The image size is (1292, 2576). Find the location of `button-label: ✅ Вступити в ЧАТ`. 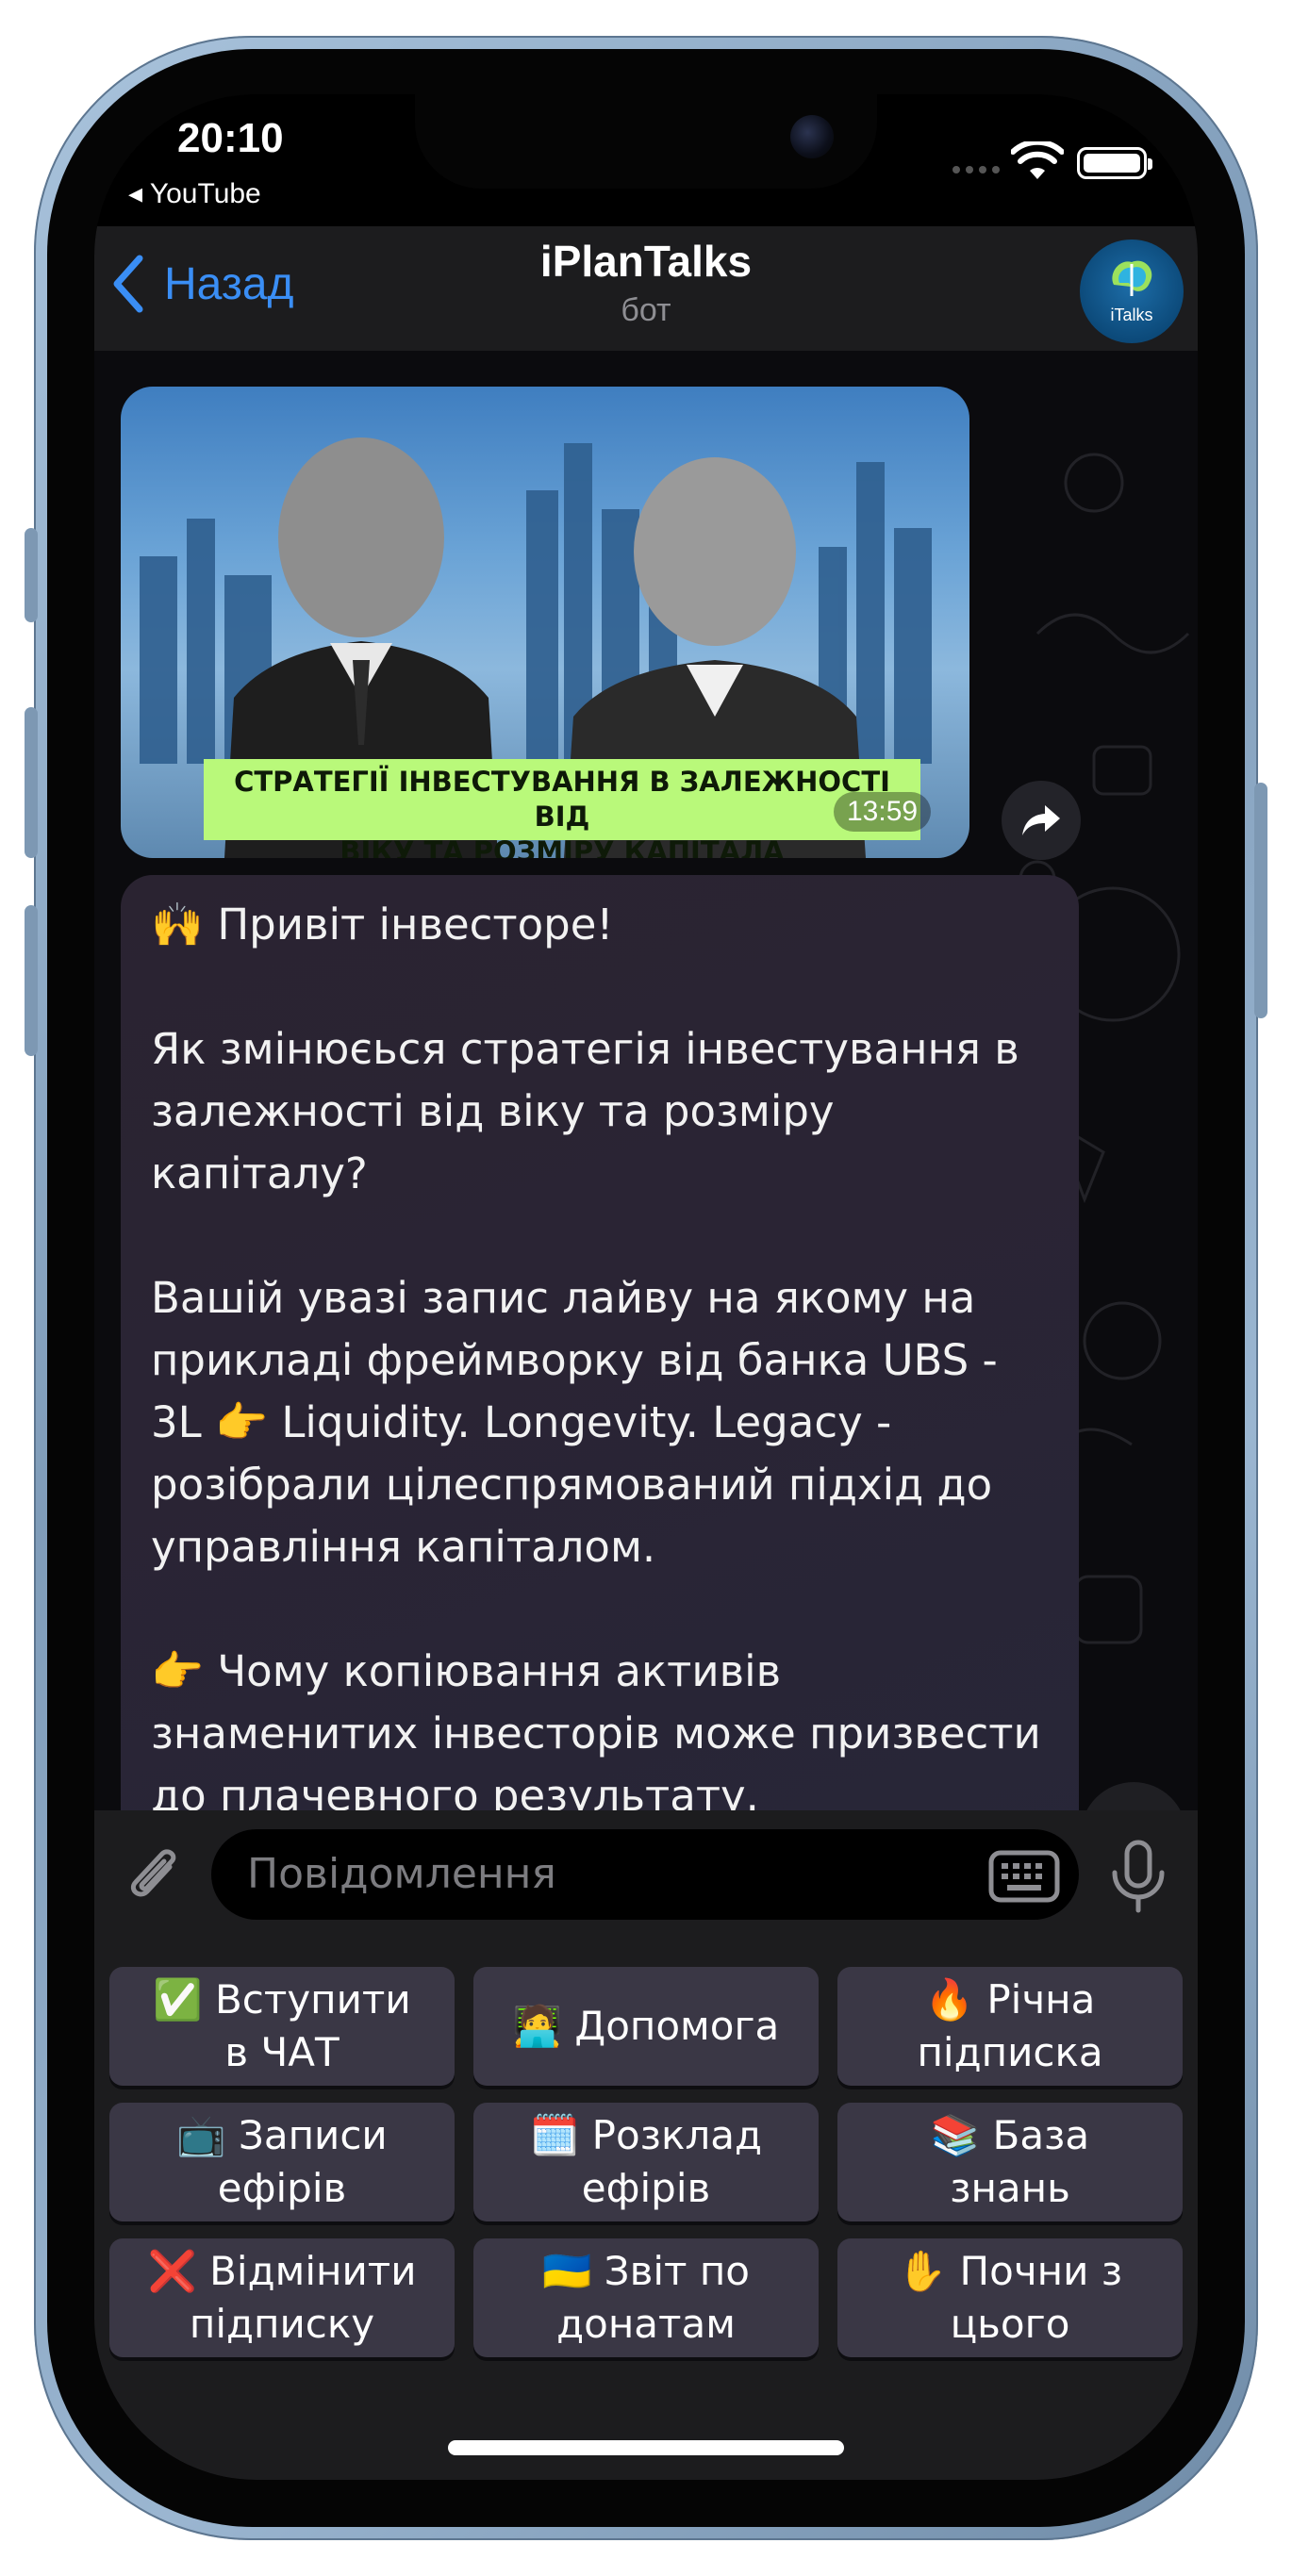

button-label: ✅ Вступити в ЧАТ is located at coordinates (282, 2025).